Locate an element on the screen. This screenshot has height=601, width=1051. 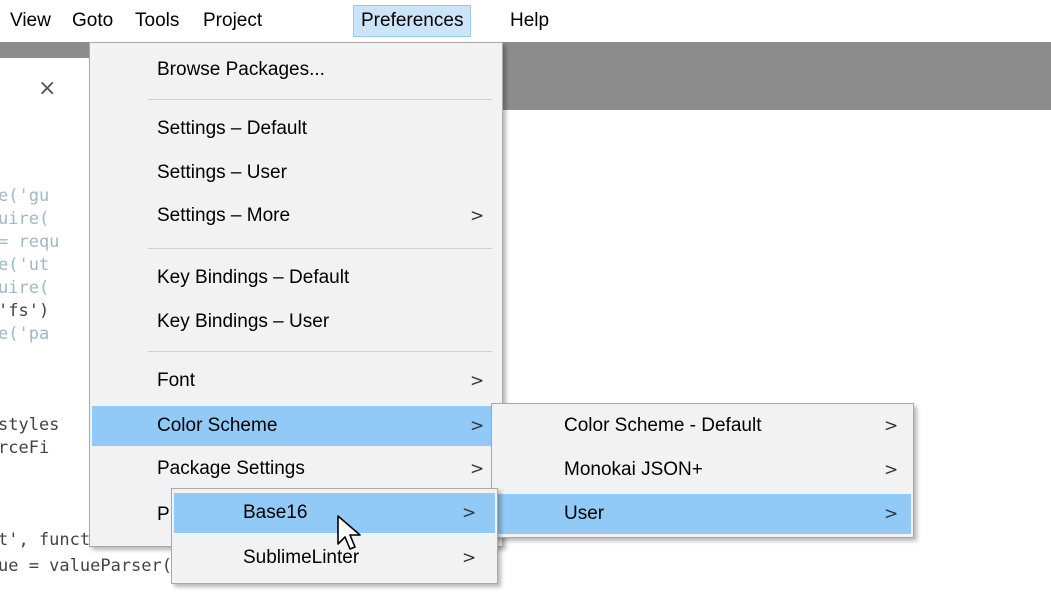
menu-item-label: Package Settings is located at coordinates (231, 468).